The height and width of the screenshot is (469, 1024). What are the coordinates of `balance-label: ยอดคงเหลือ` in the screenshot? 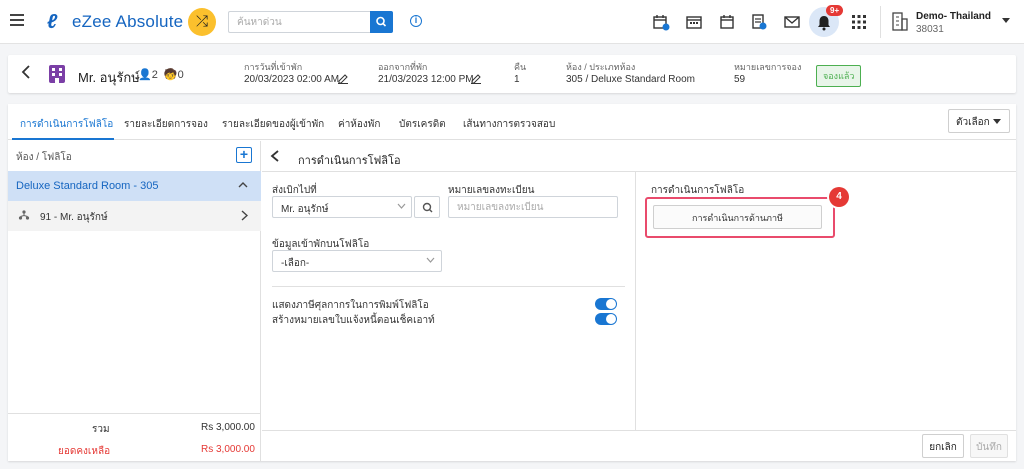 It's located at (84, 451).